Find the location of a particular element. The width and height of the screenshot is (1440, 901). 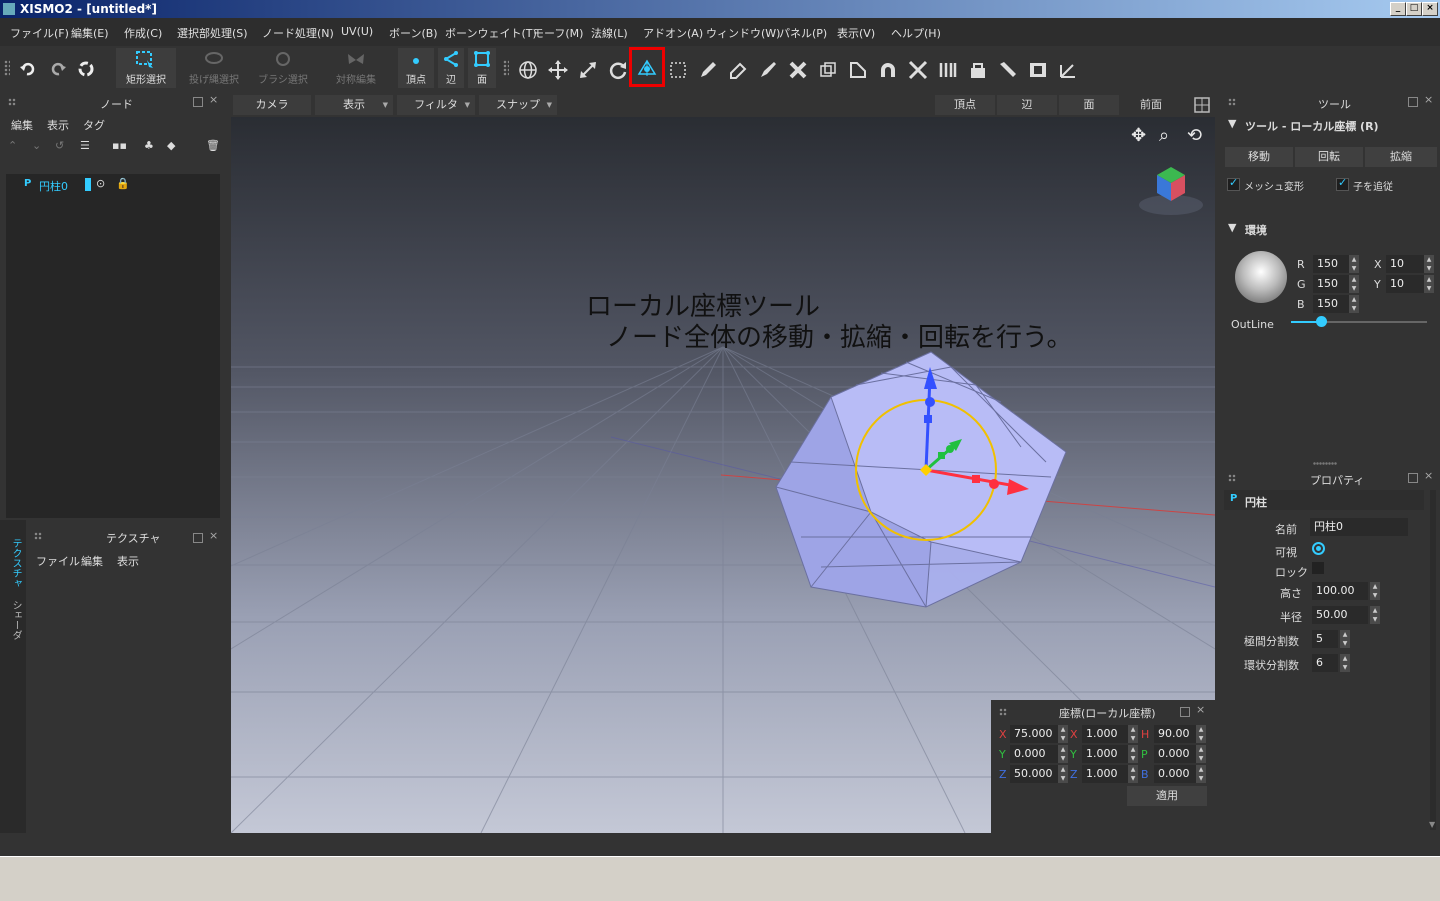

collapse-tool-button is located at coordinates (918, 68).